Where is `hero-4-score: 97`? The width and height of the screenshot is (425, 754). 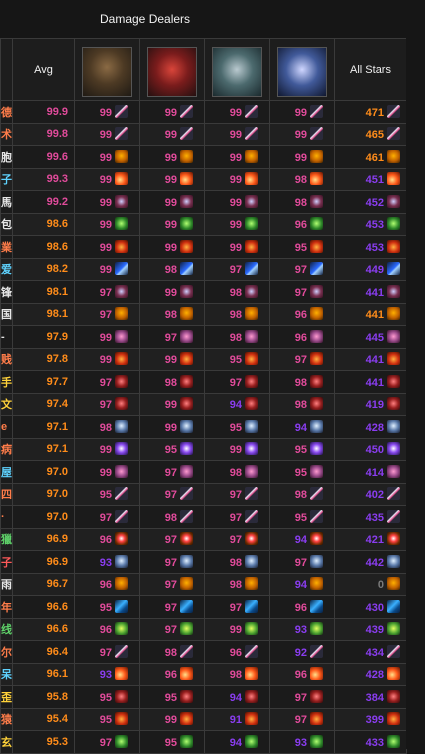
hero-4-score: 97 is located at coordinates (302, 719).